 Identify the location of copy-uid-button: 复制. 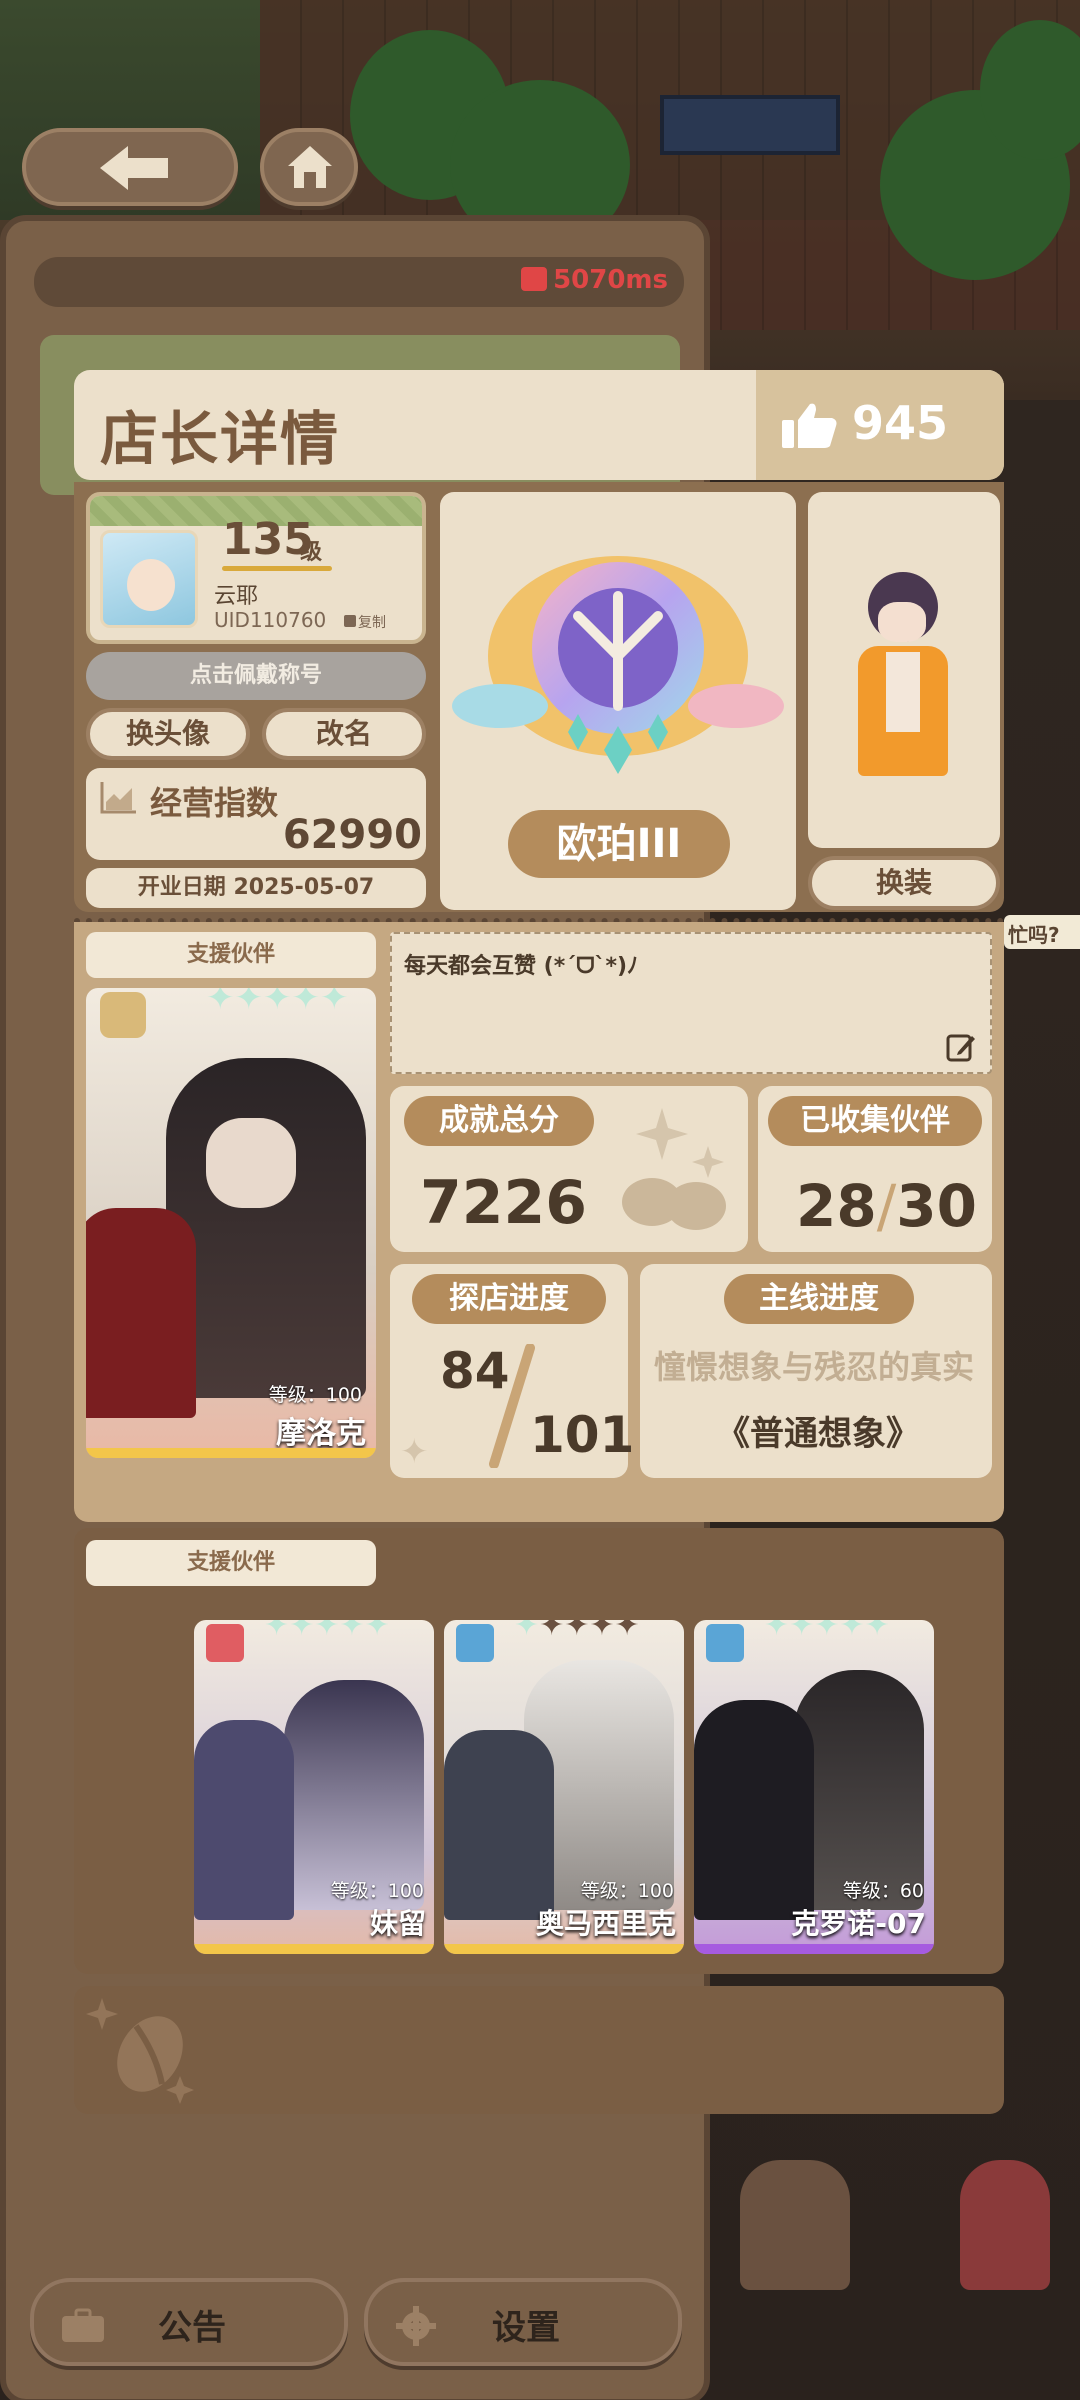
(365, 622).